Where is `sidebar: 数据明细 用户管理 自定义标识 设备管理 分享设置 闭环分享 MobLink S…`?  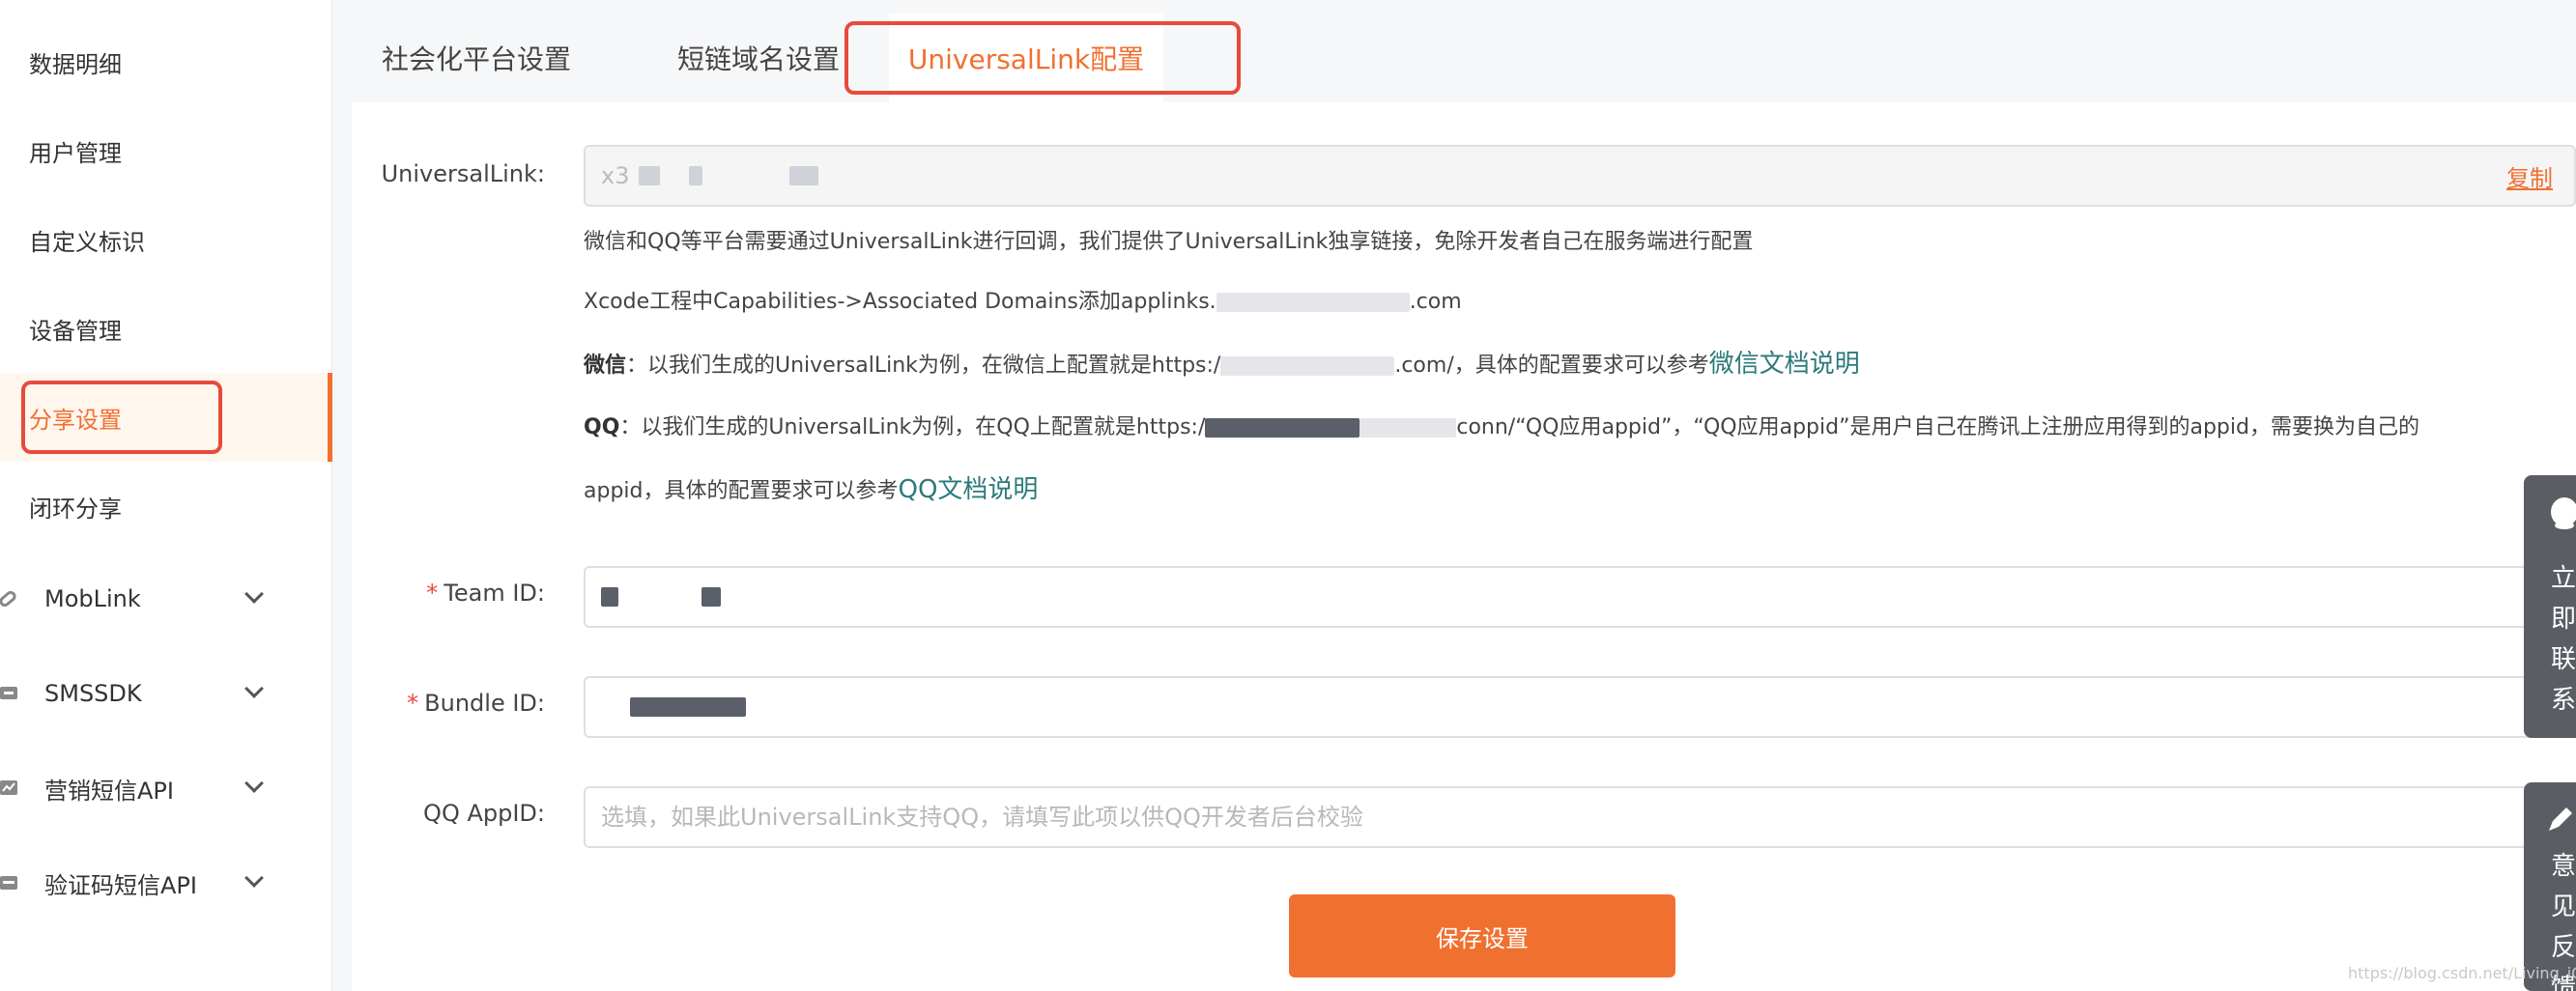 sidebar: 数据明细 用户管理 自定义标识 设备管理 分享设置 闭环分享 MobLink S… is located at coordinates (166, 495).